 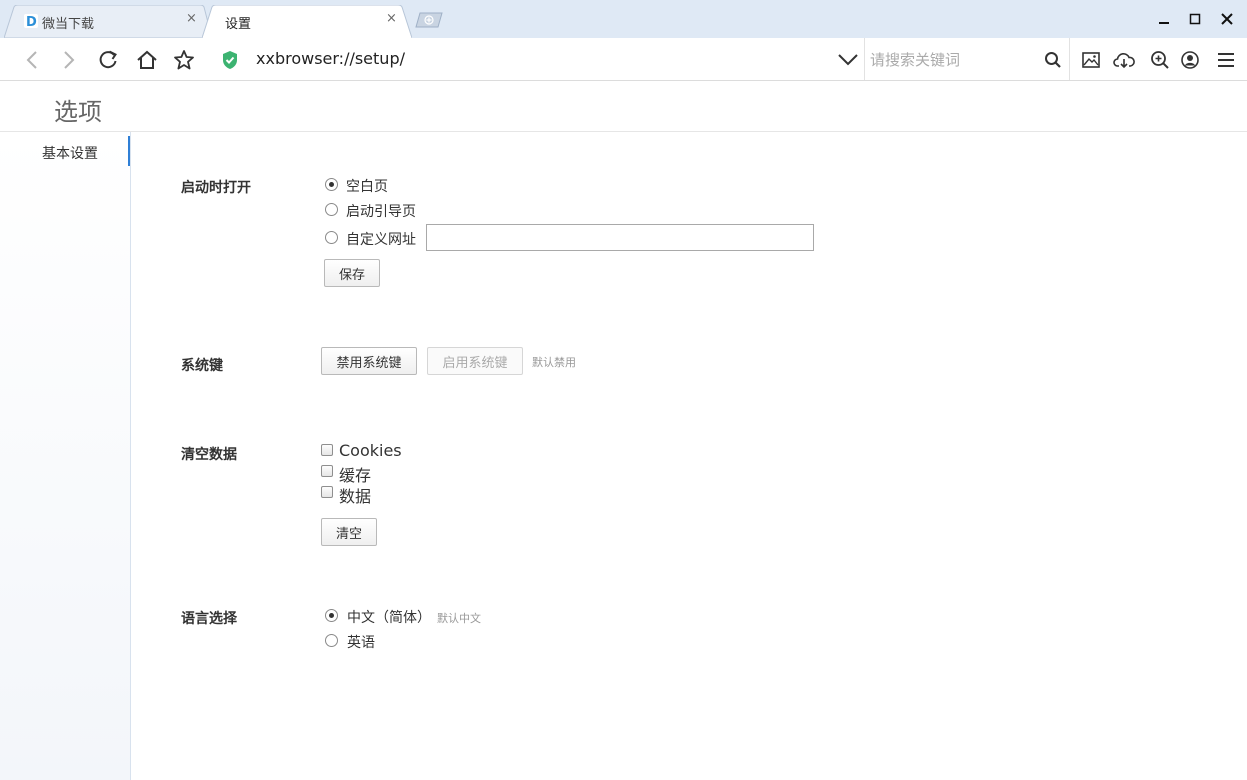 I want to click on language-section-label: 语言选择, so click(x=209, y=619).